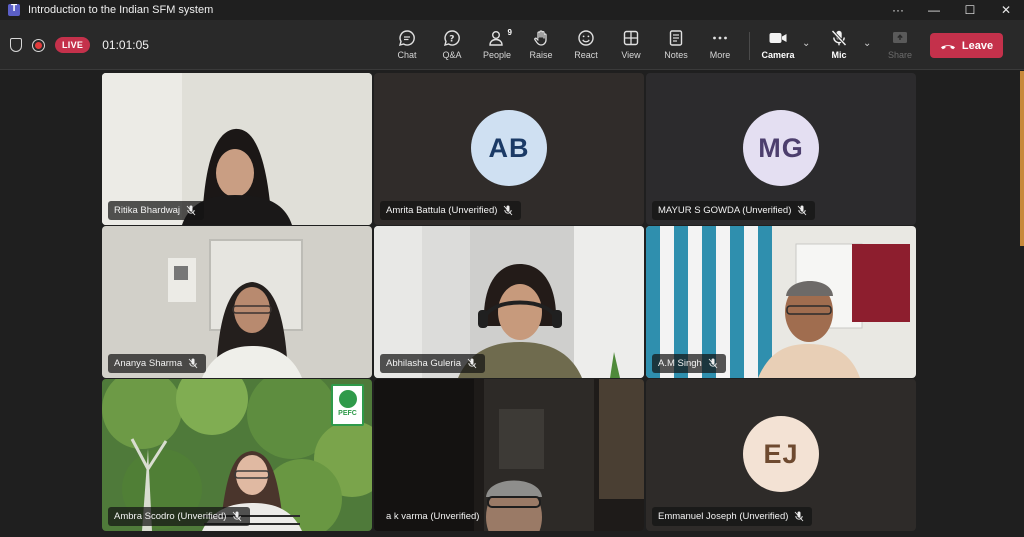 The image size is (1024, 537). I want to click on view-label: View, so click(631, 55).